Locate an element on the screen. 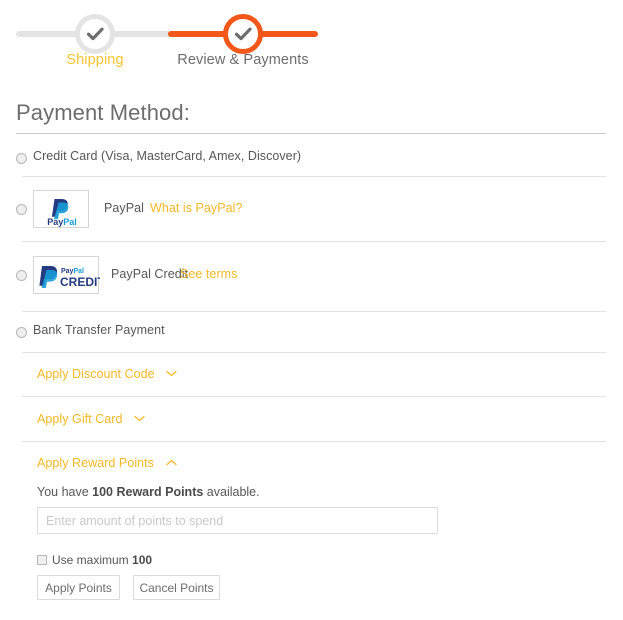 The height and width of the screenshot is (620, 623). progress-label-review-payments: Review & Payments is located at coordinates (243, 60).